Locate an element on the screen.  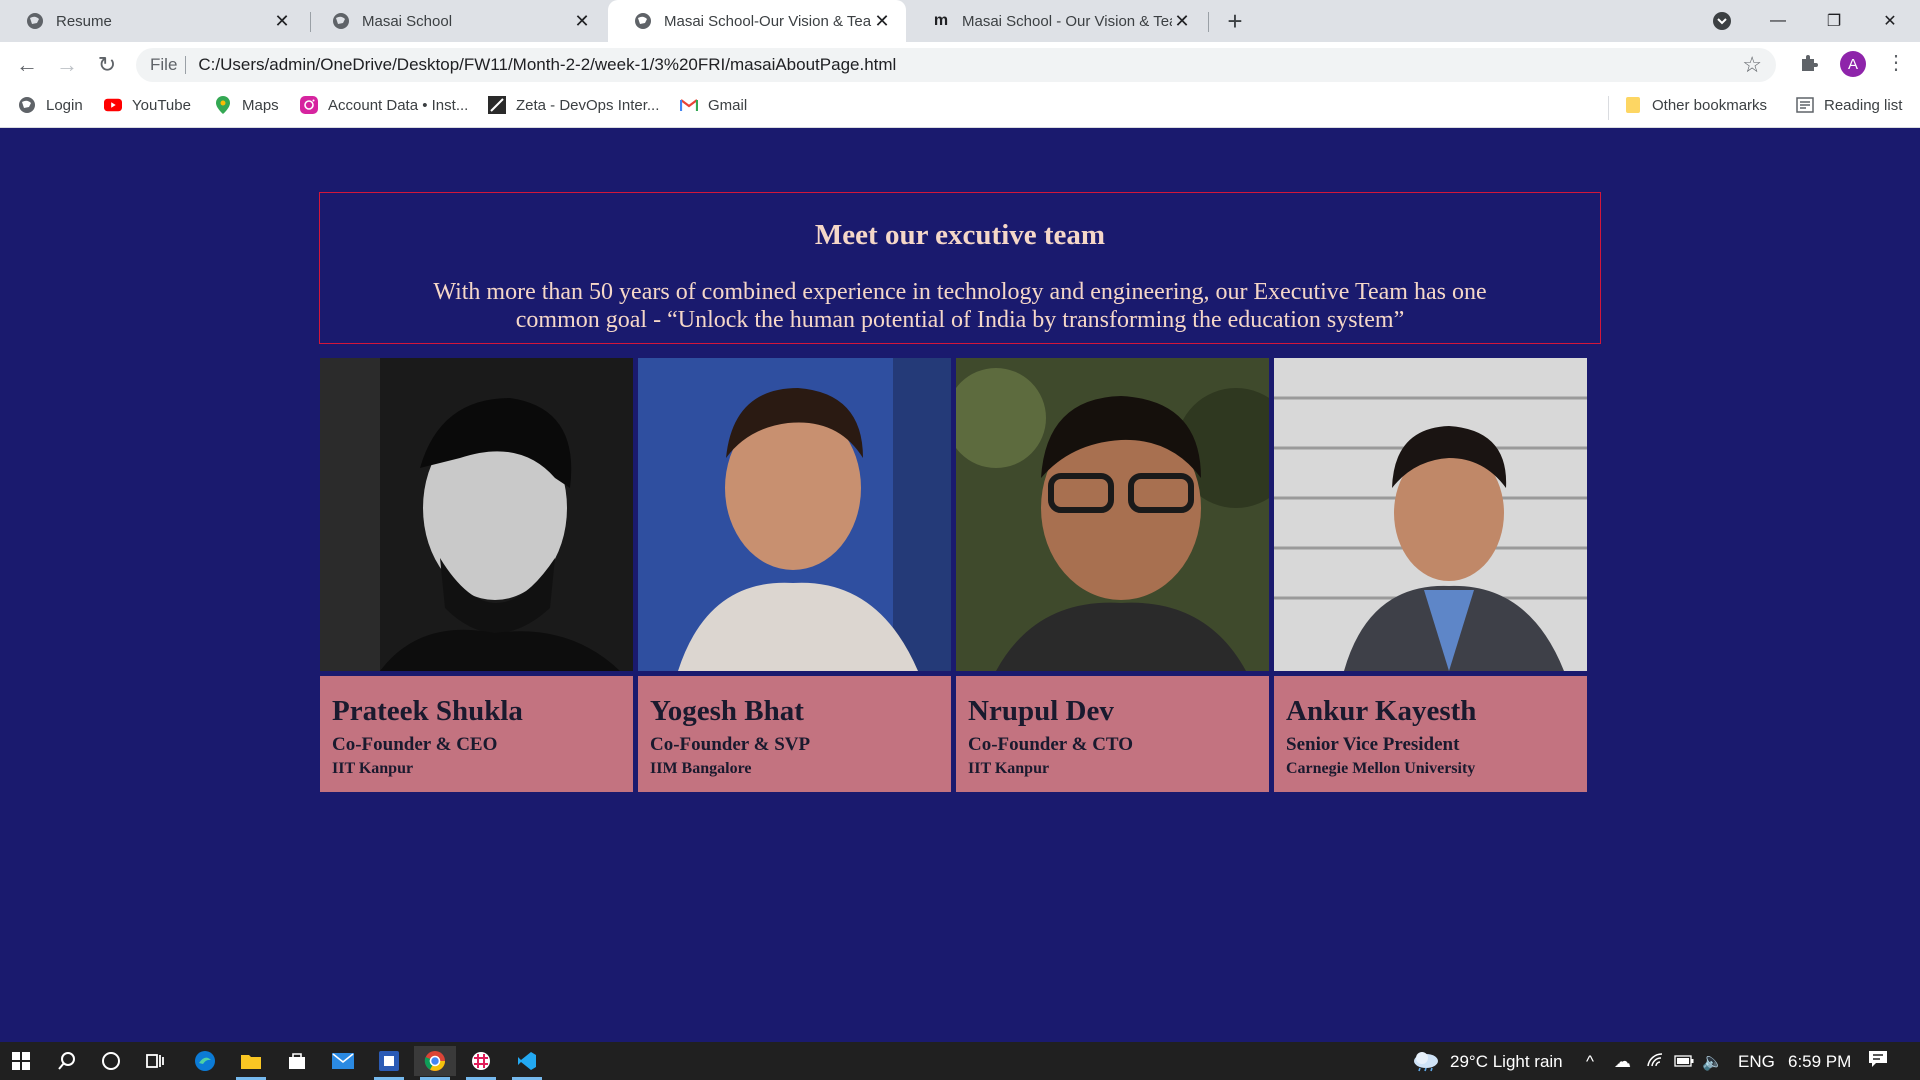
weather-text: 29°C Light rain is located at coordinates (1506, 1062).